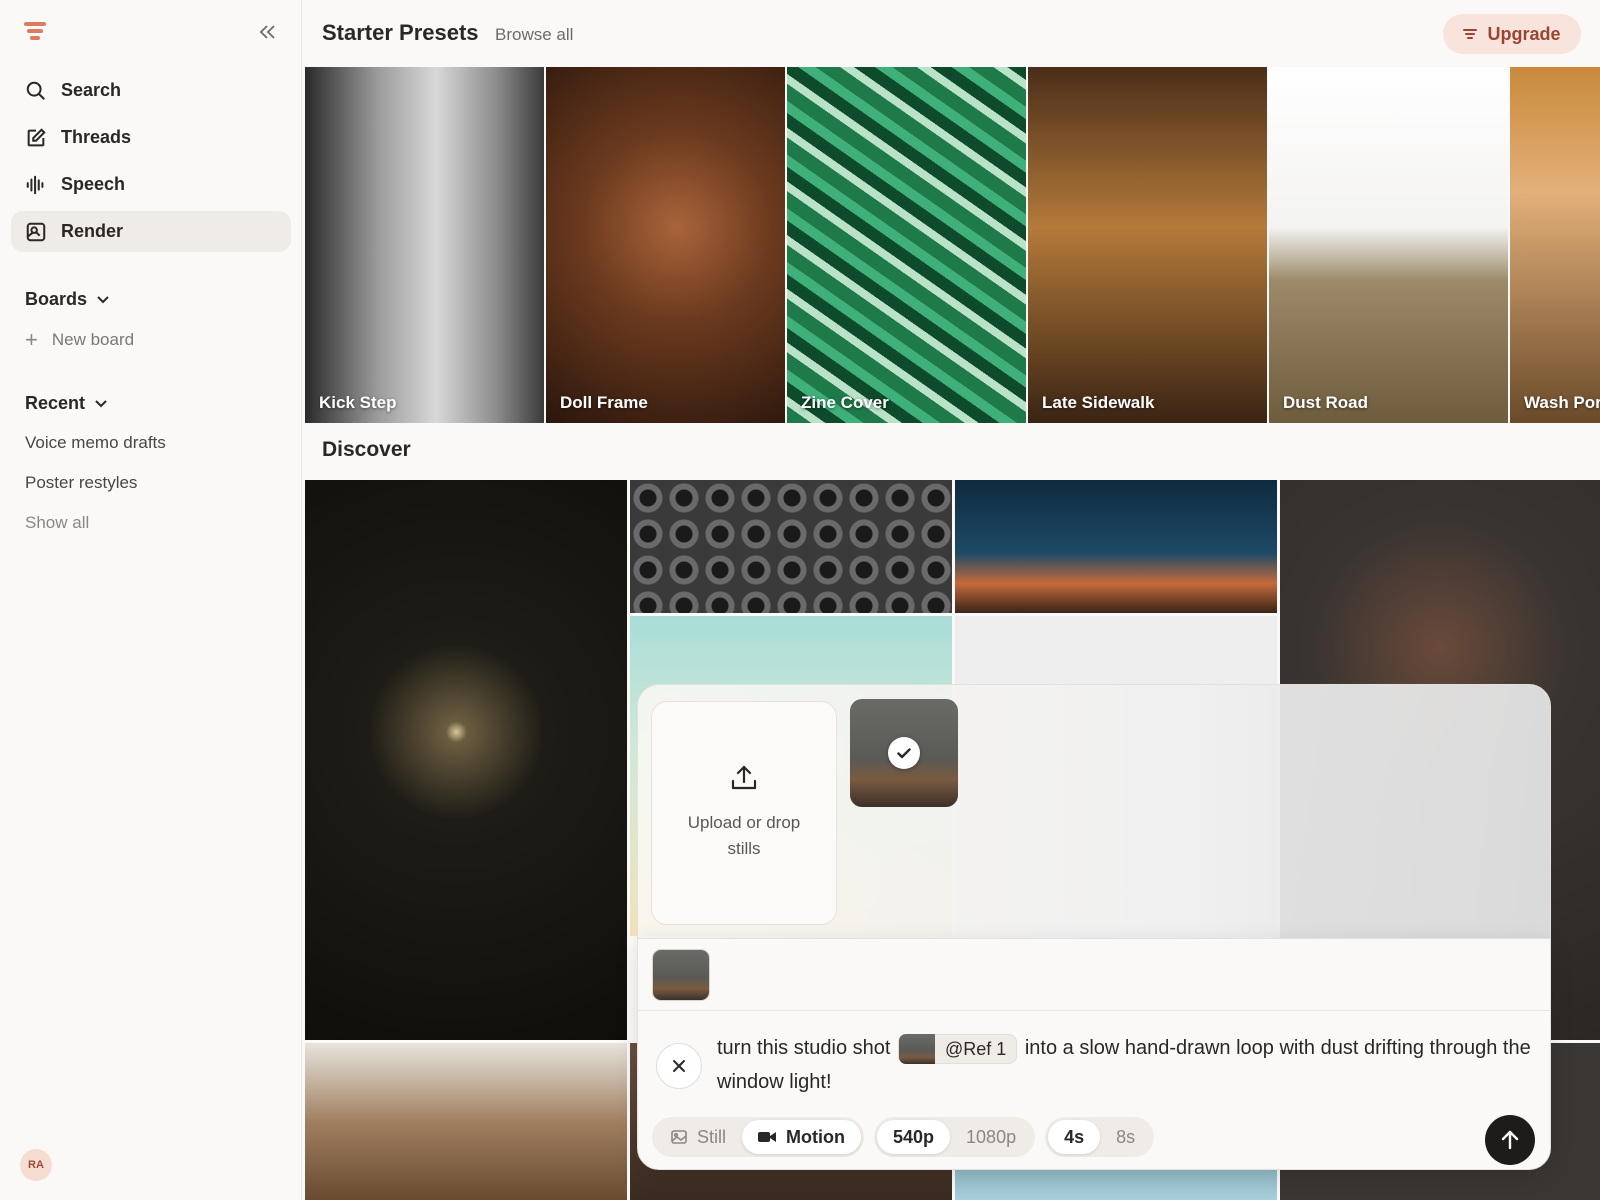 This screenshot has height=1200, width=1600. What do you see at coordinates (1125, 1137) in the screenshot?
I see `duration-option: 8s` at bounding box center [1125, 1137].